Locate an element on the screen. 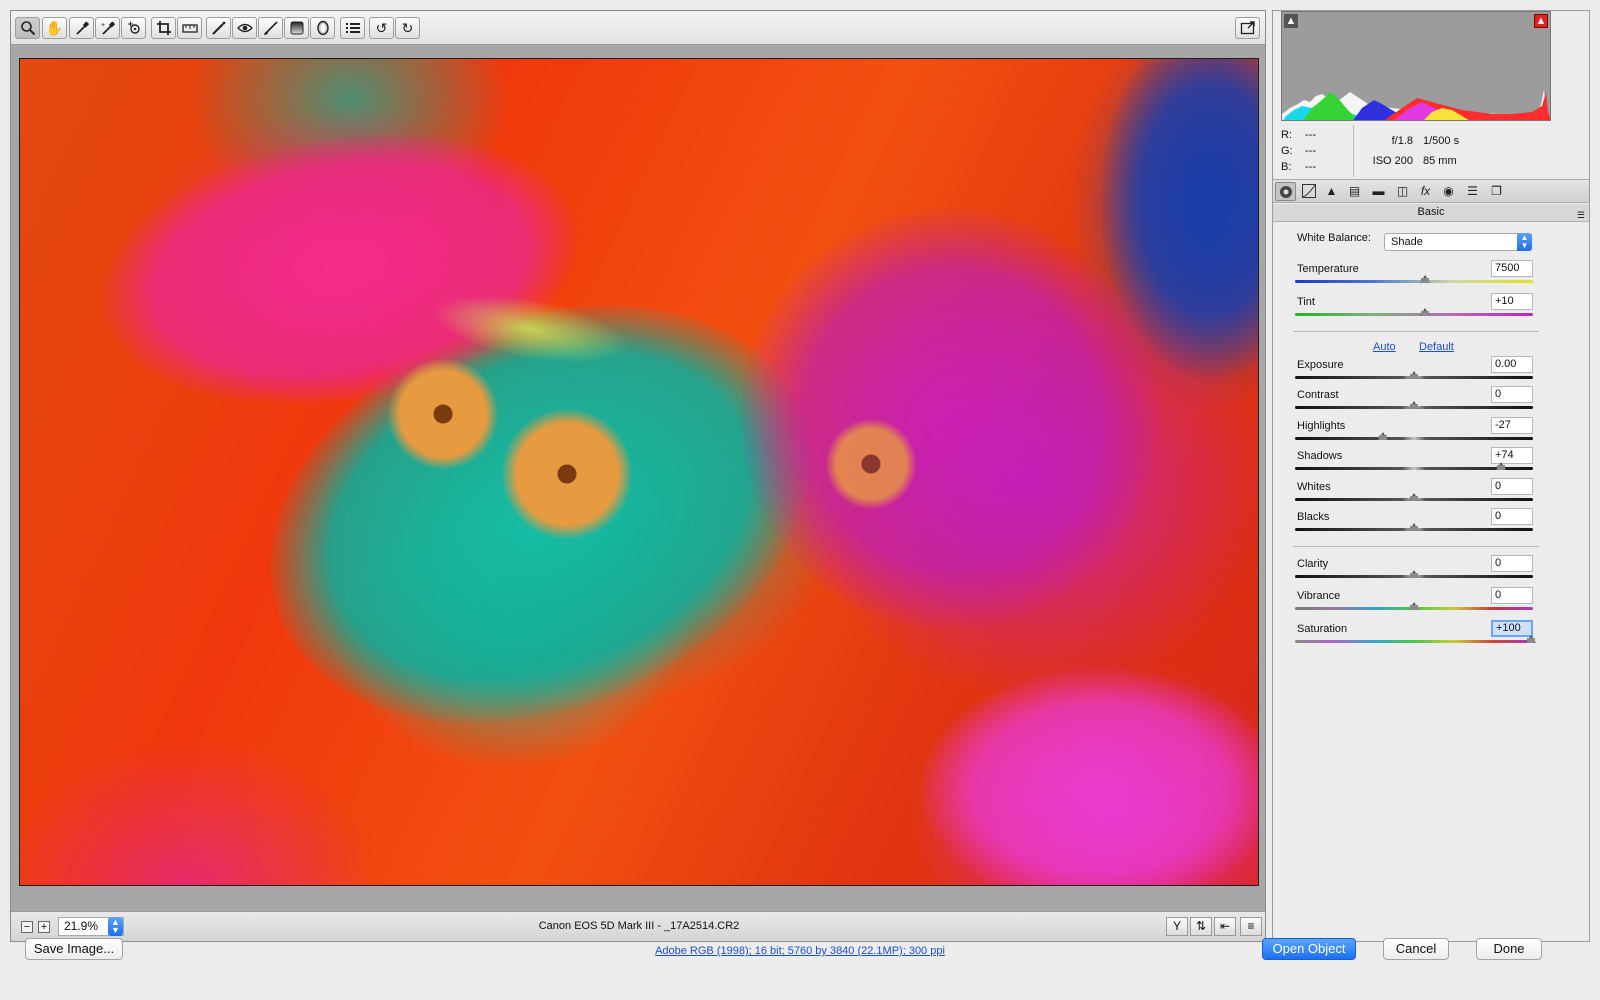  clarity-field: 0 is located at coordinates (1512, 563).